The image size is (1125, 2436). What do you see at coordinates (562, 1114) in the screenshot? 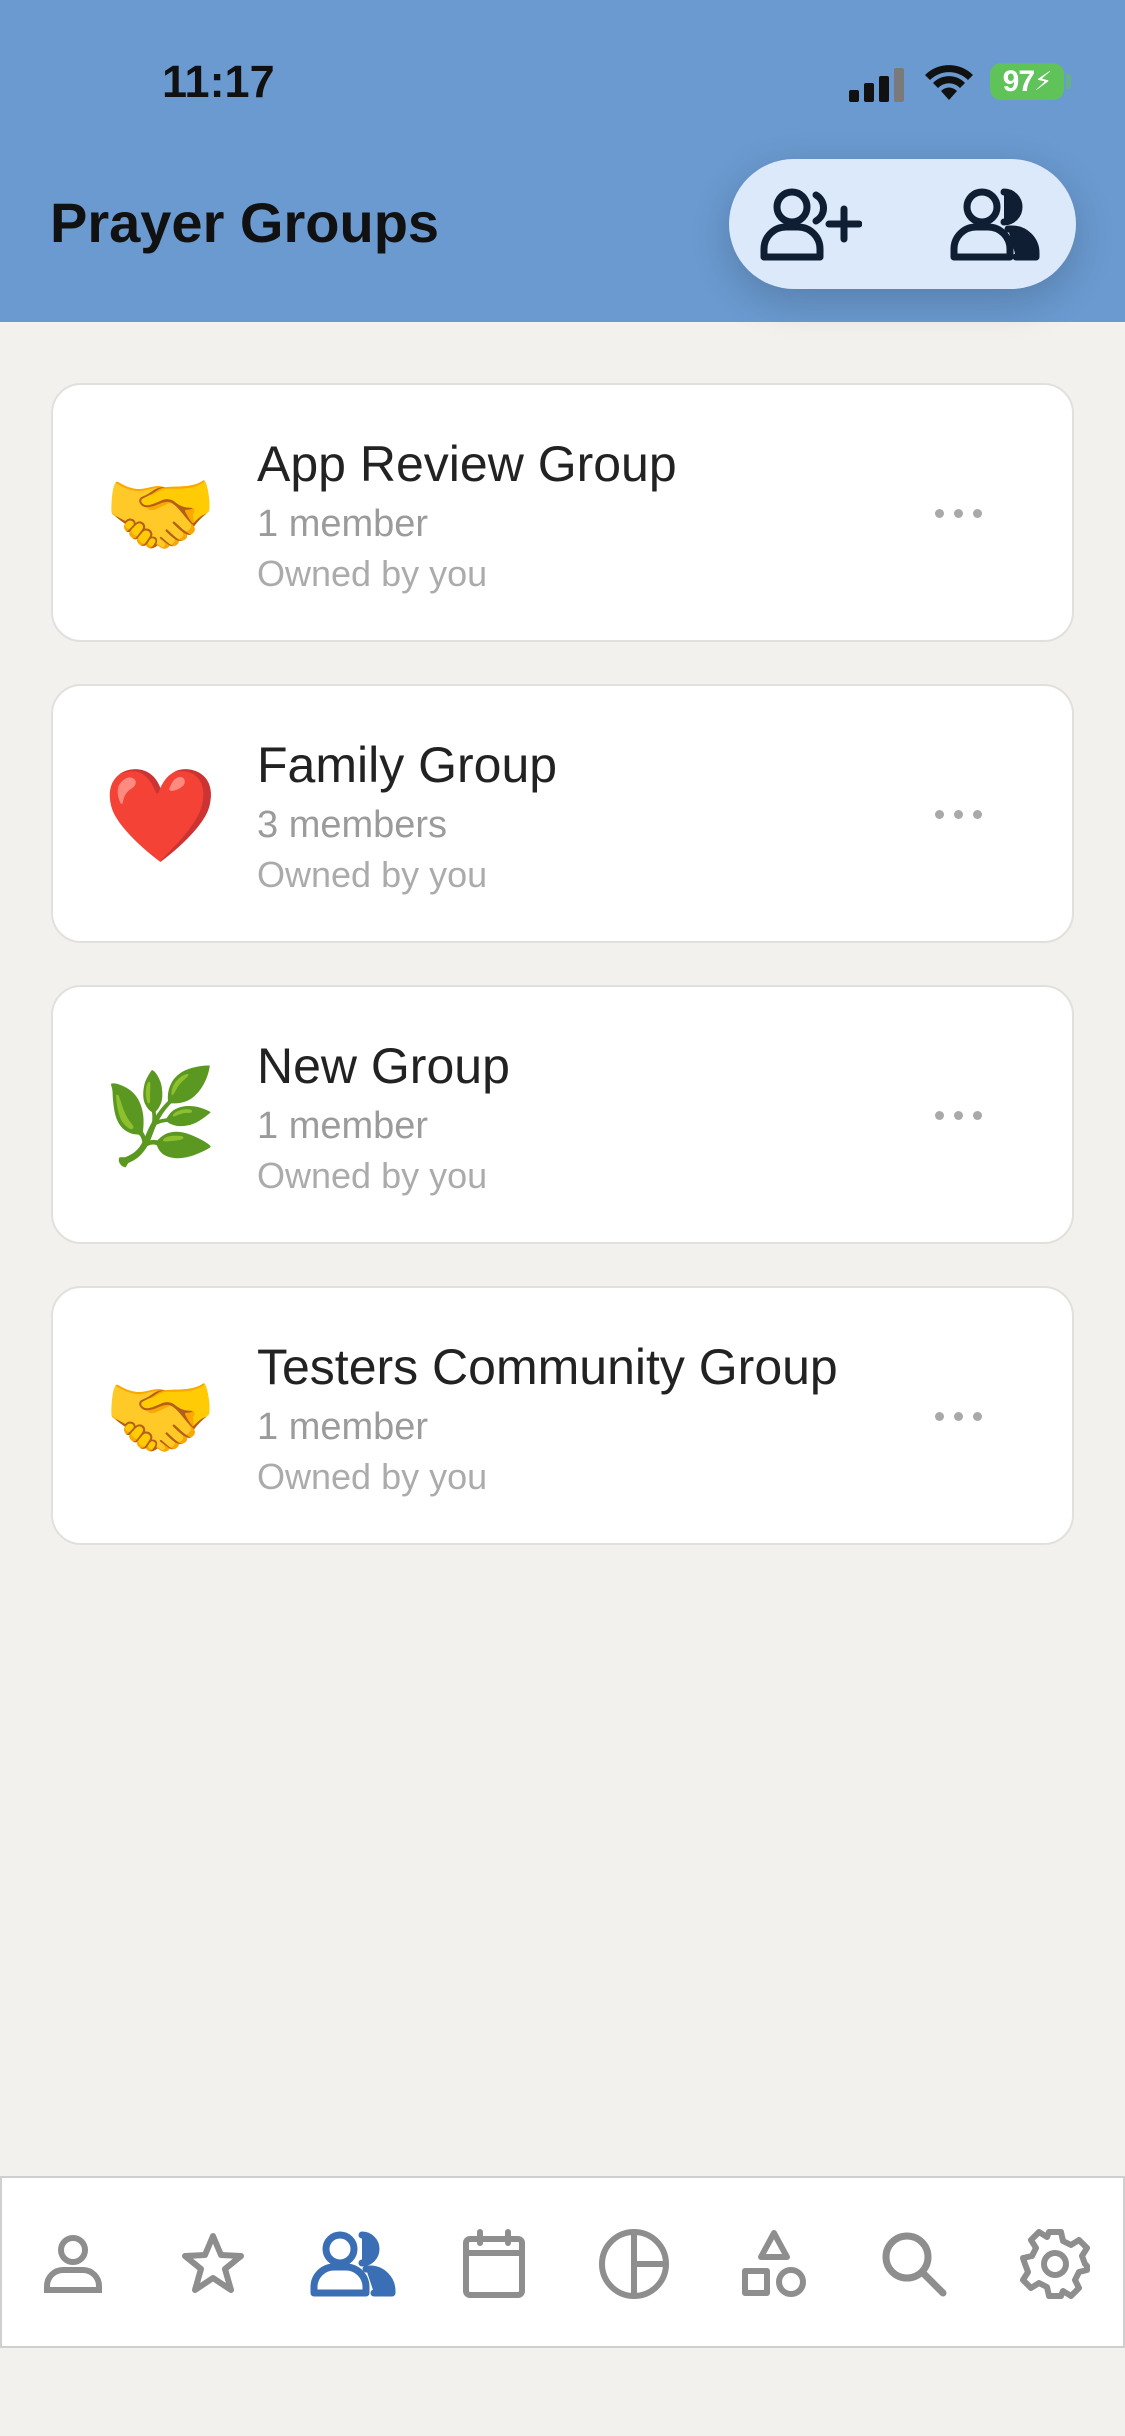
I see `group-card: 🌿 New Group 1 member Owned by you` at bounding box center [562, 1114].